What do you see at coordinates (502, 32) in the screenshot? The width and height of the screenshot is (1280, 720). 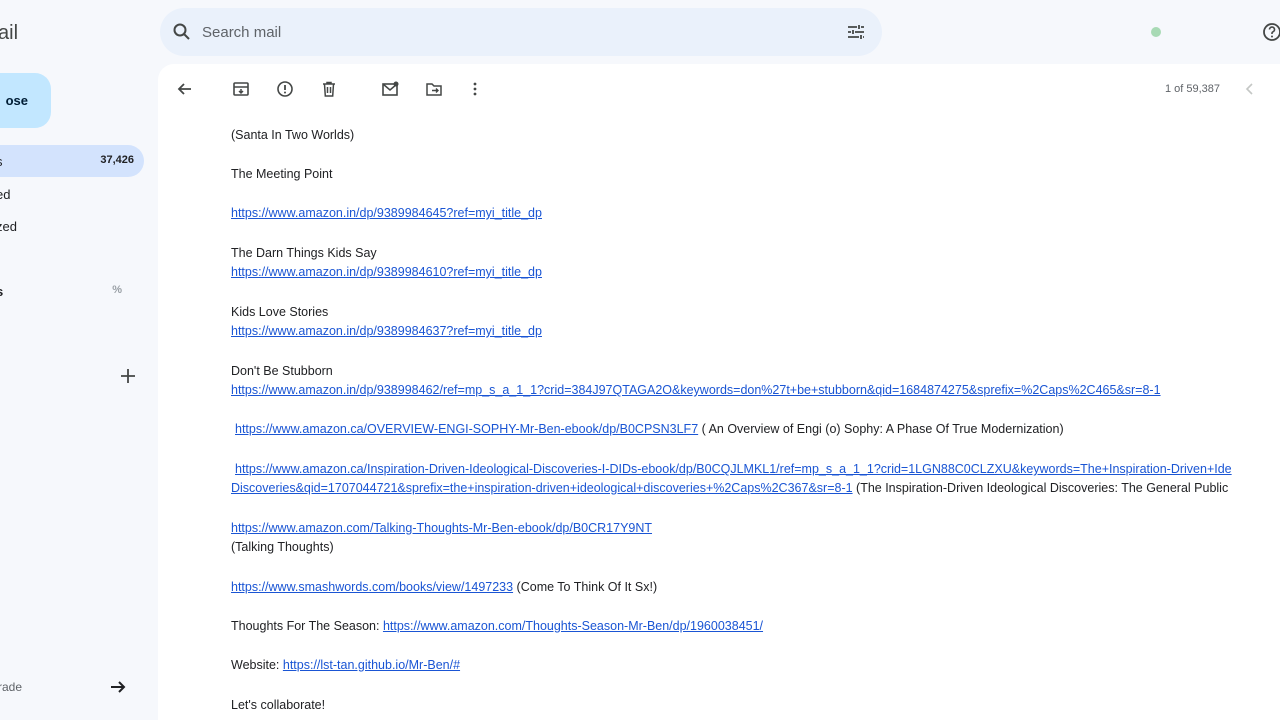 I see `search-input` at bounding box center [502, 32].